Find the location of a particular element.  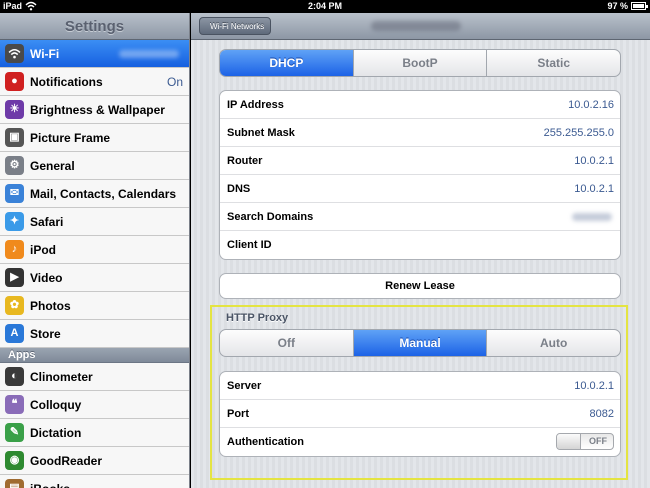

picture-frame-icon: ▣ is located at coordinates (14, 137).